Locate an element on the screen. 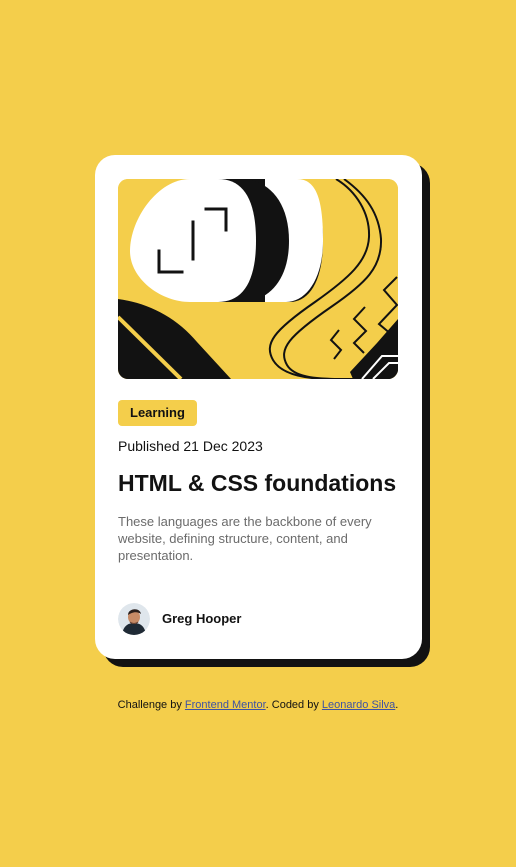  leonardo-silva-link: Leonardo Silva is located at coordinates (358, 705).